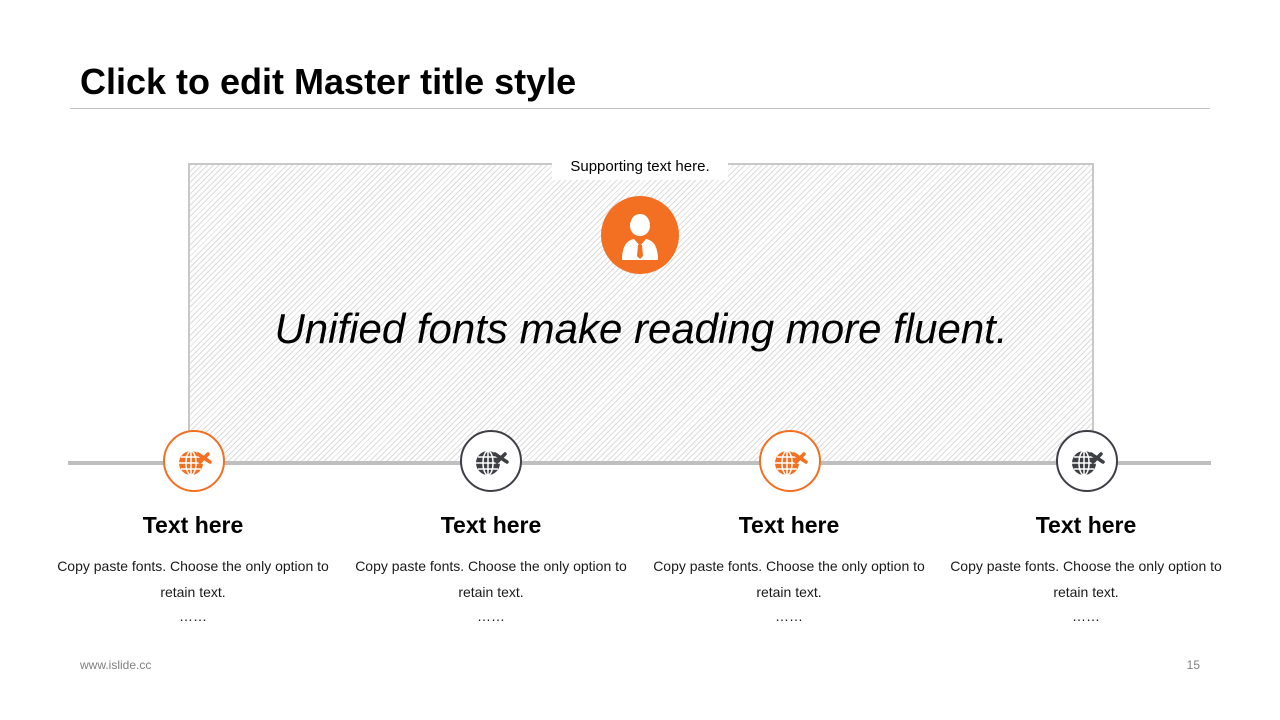 Image resolution: width=1280 pixels, height=720 pixels. I want to click on slide-title: Click to edit Master title style, so click(328, 81).